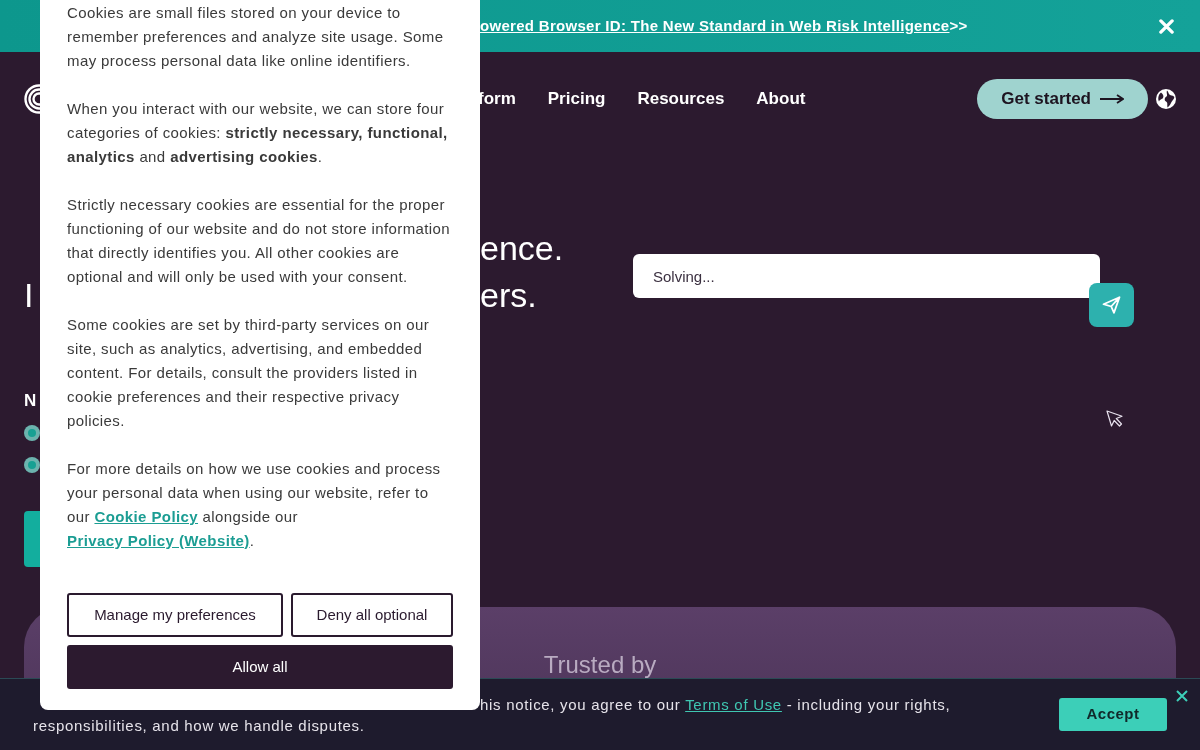 This screenshot has width=1200, height=750. I want to click on hero-subheading: N, so click(30, 401).